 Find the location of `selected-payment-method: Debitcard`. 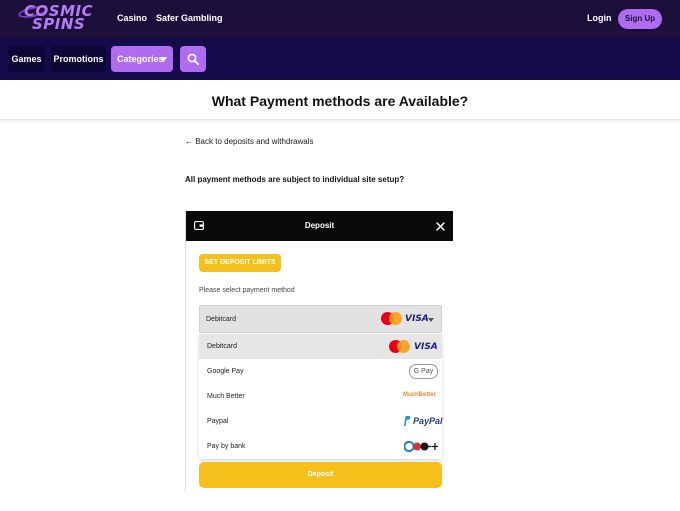

selected-payment-method: Debitcard is located at coordinates (221, 319).